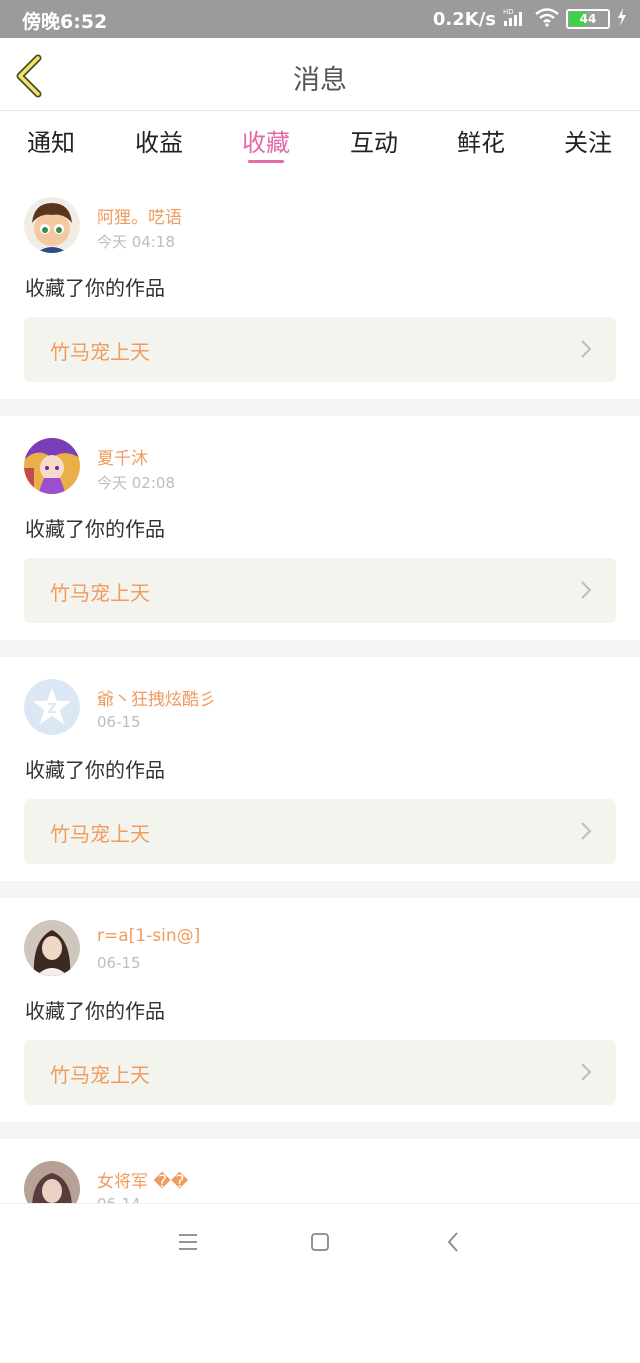 The height and width of the screenshot is (1363, 640). Describe the element at coordinates (148, 936) in the screenshot. I see `user-name: r=a[1-sin@]` at that location.